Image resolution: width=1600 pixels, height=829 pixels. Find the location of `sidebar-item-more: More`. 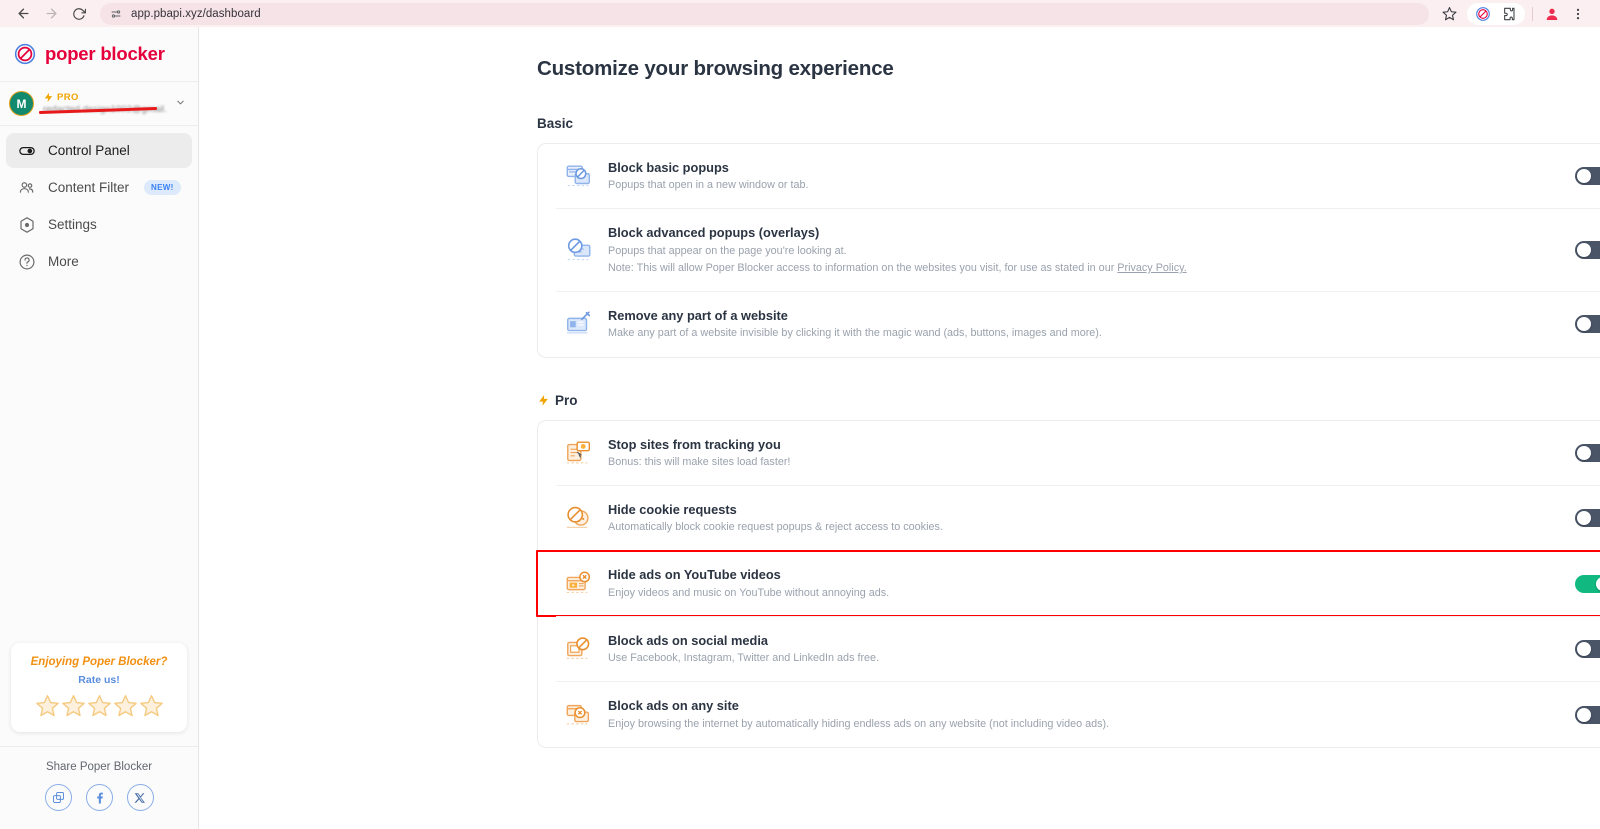

sidebar-item-more: More is located at coordinates (99, 261).